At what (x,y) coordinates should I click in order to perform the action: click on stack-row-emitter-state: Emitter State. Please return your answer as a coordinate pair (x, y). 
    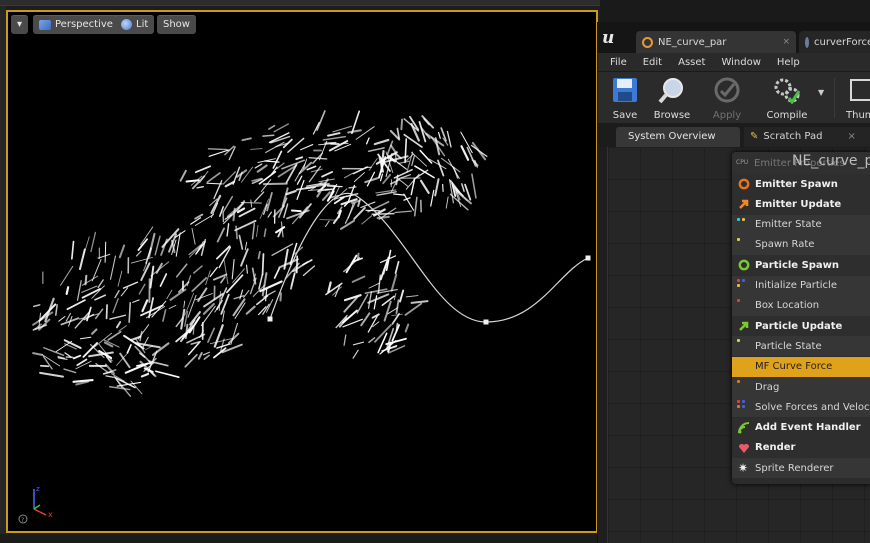
    Looking at the image, I should click on (801, 224).